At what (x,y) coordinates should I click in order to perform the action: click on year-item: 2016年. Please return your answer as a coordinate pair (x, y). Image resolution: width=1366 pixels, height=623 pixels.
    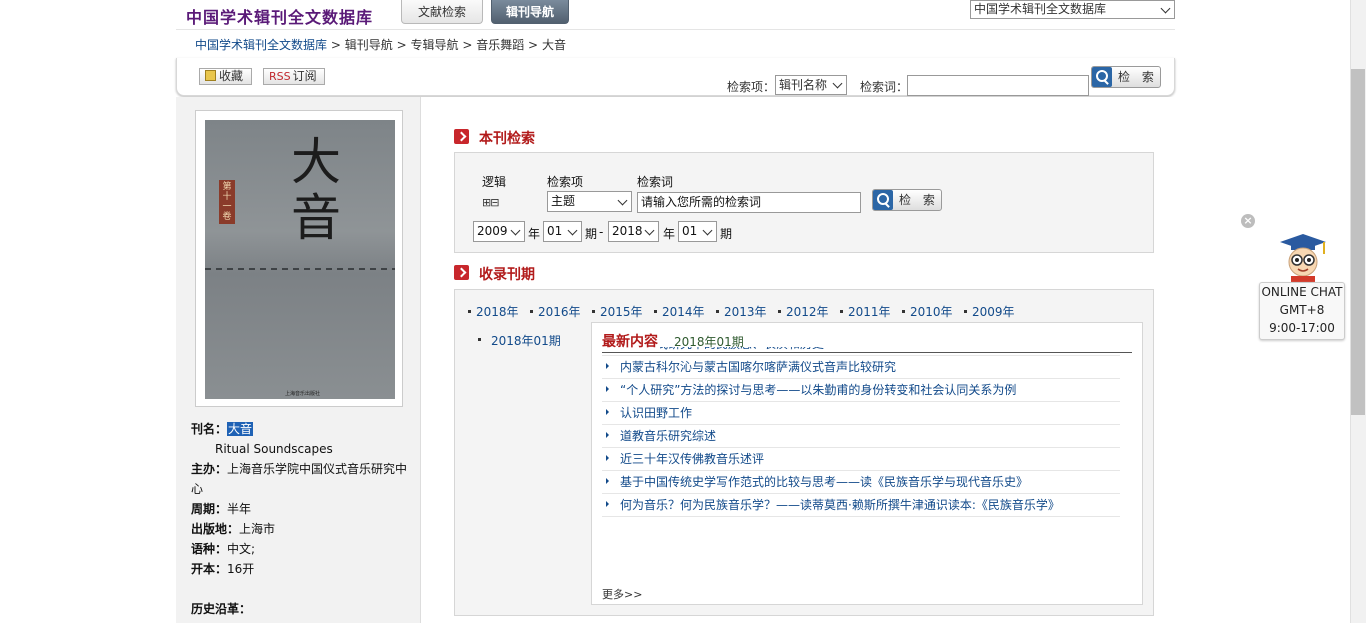
    Looking at the image, I should click on (554, 311).